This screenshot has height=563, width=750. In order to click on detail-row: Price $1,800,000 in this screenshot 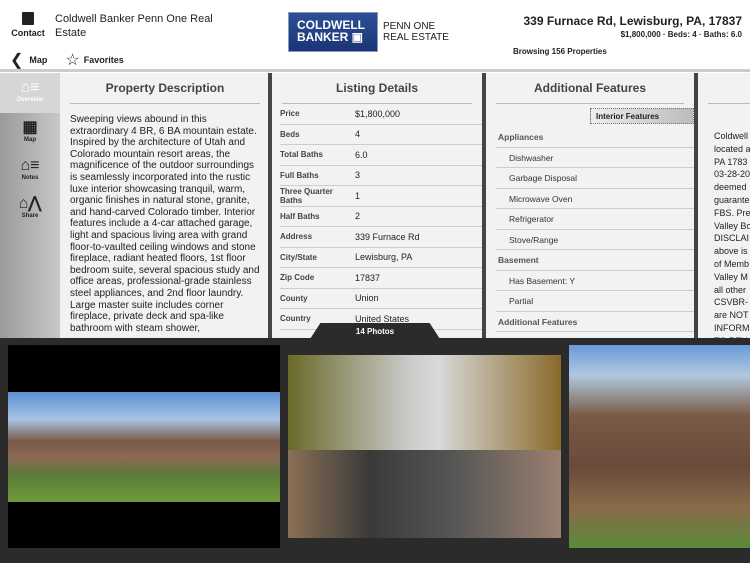, I will do `click(381, 114)`.